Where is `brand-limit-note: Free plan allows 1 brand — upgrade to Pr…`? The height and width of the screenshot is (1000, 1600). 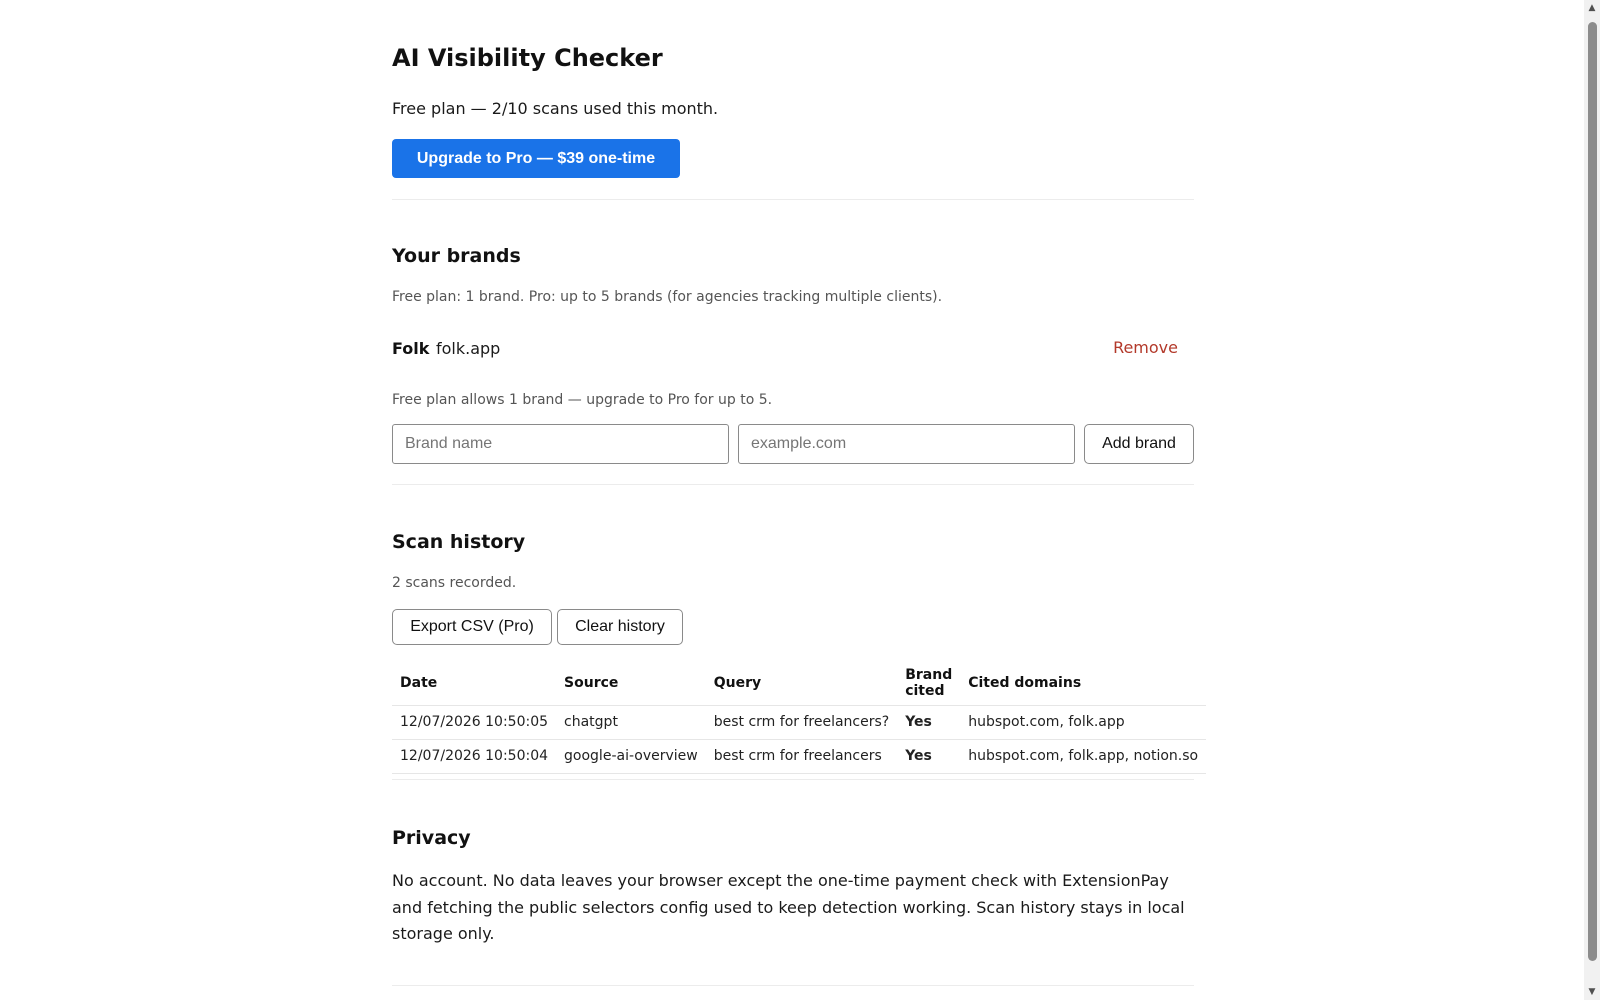 brand-limit-note: Free plan allows 1 brand — upgrade to Pr… is located at coordinates (582, 400).